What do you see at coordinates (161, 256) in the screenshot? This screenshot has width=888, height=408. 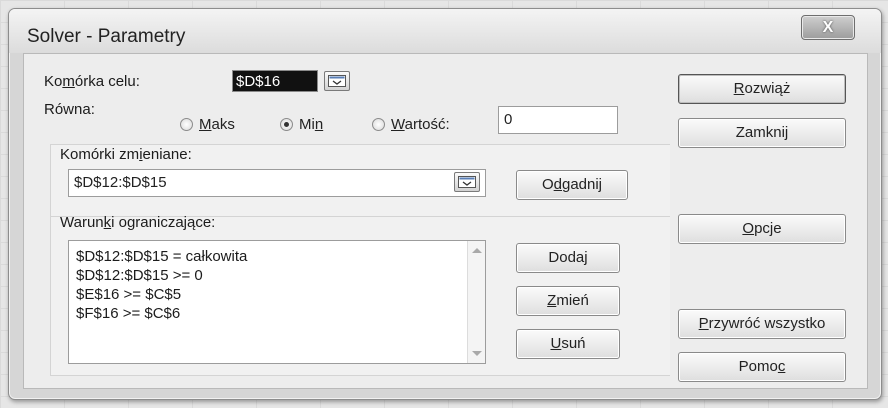 I see `list-item: $D$12:$D$15 = całkowita` at bounding box center [161, 256].